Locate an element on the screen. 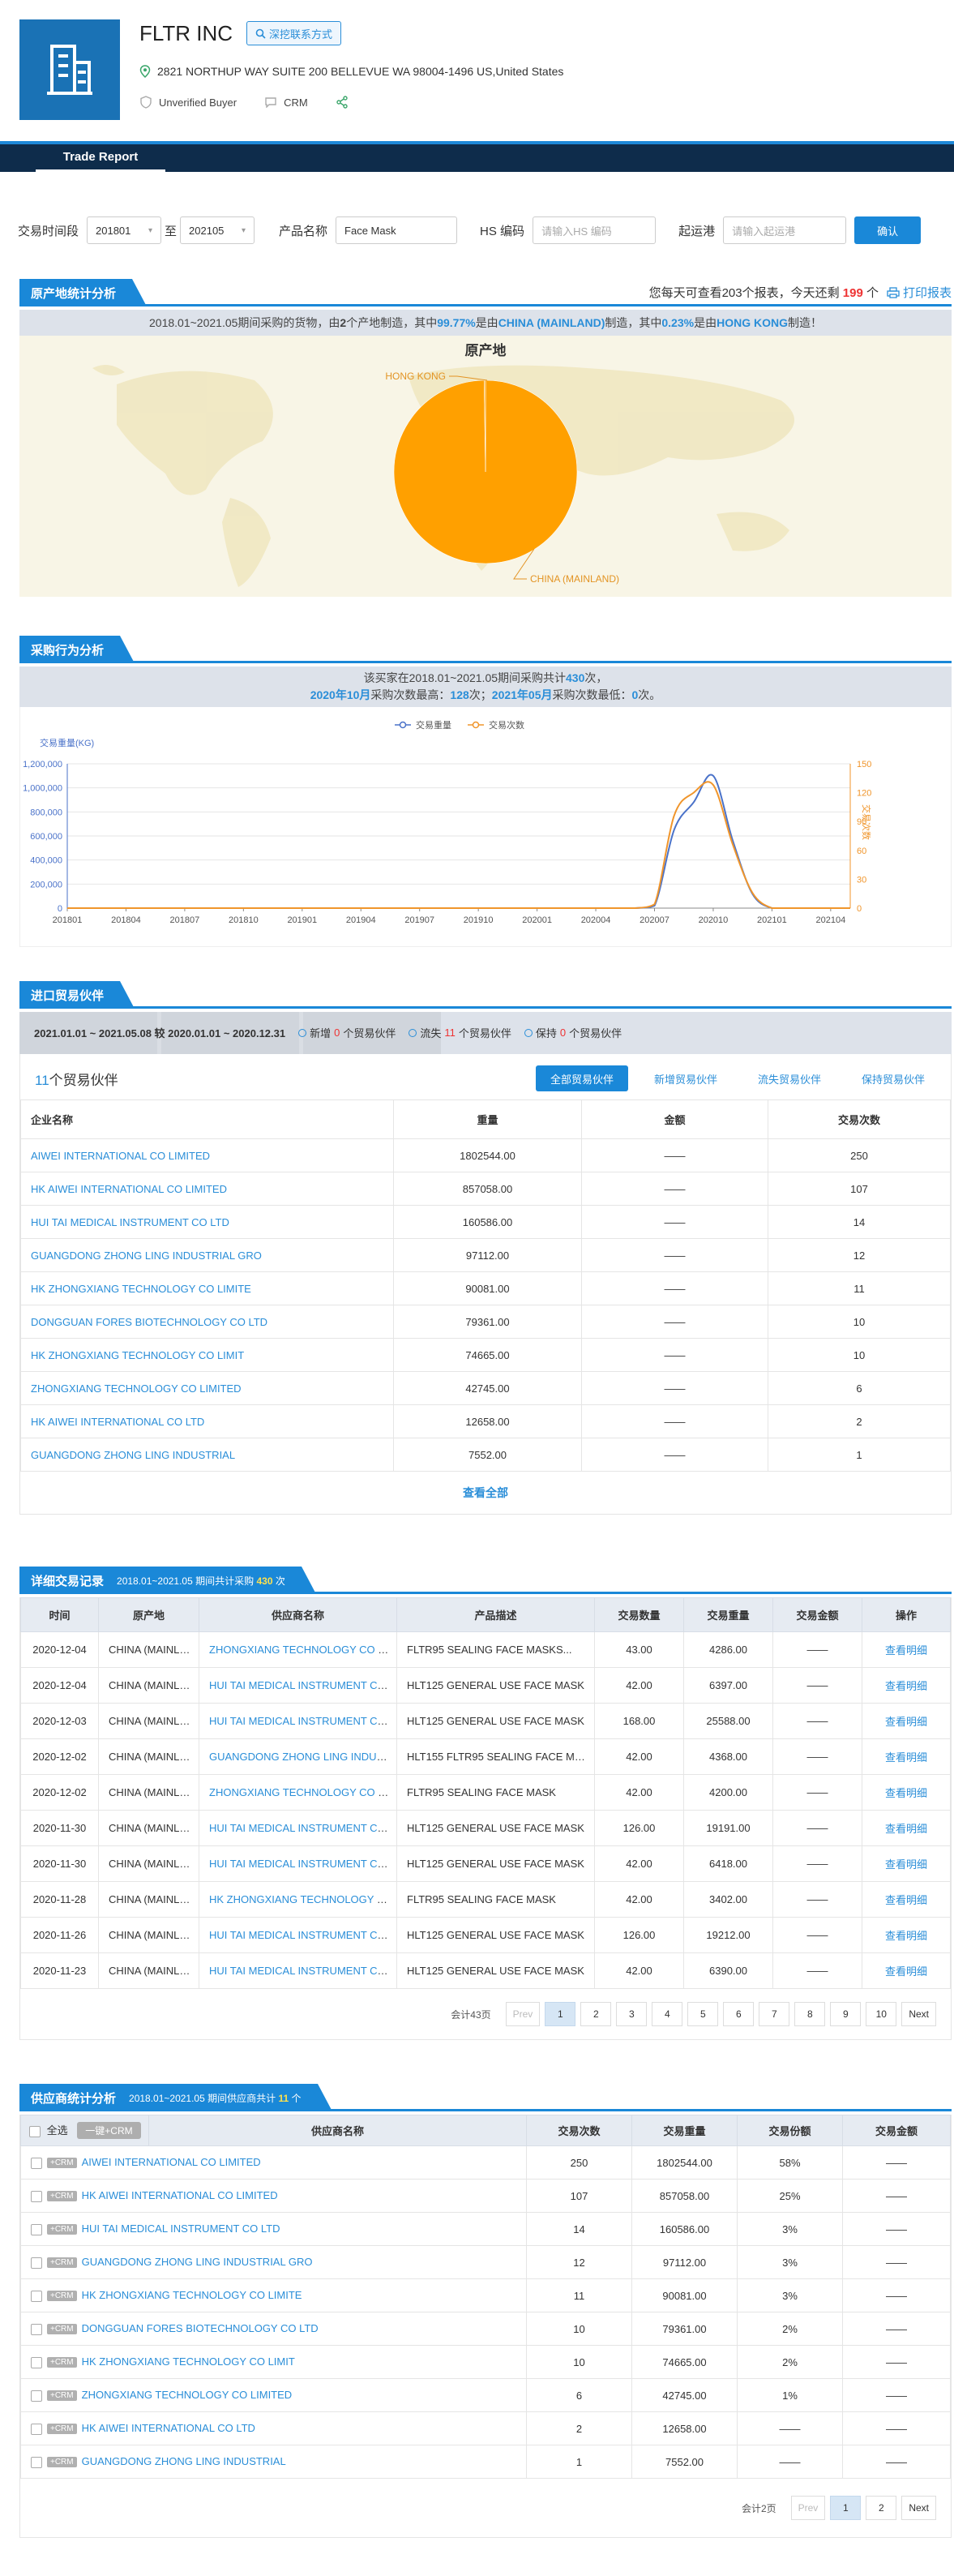  partner-name-link: GUANGDONG ZHONG LING INDUSTRIAL GRO is located at coordinates (146, 1255).